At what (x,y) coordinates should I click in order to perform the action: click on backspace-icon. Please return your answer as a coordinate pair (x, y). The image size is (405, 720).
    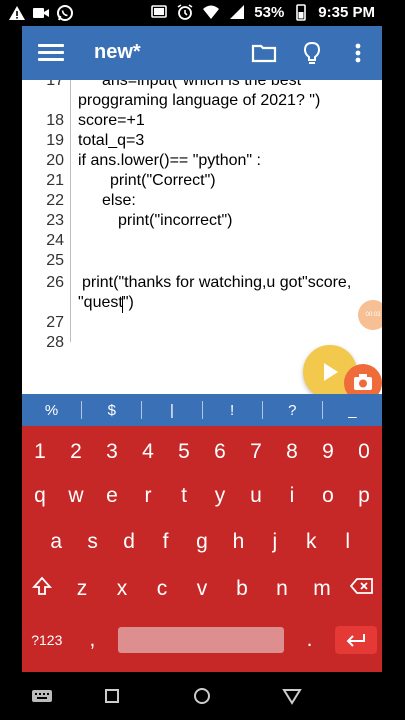
    Looking at the image, I should click on (361, 586).